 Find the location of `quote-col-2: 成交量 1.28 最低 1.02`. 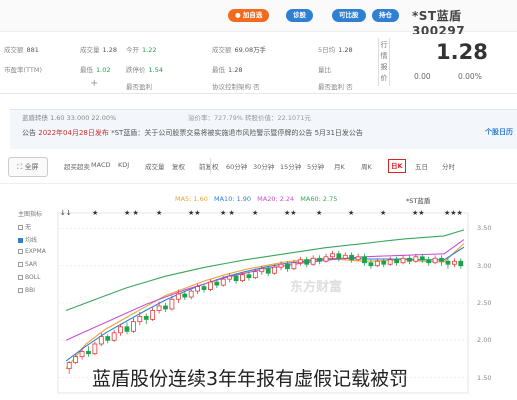

quote-col-2: 成交量 1.28 最低 1.02 is located at coordinates (98, 60).